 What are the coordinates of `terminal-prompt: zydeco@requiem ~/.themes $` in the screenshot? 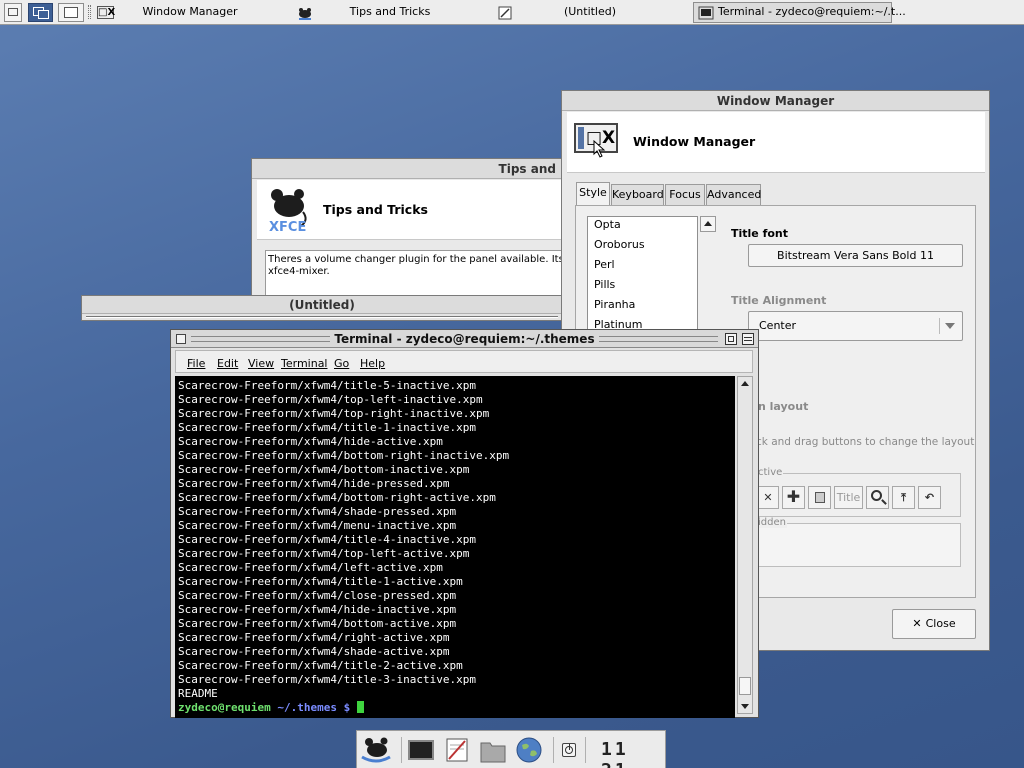 It's located at (456, 708).